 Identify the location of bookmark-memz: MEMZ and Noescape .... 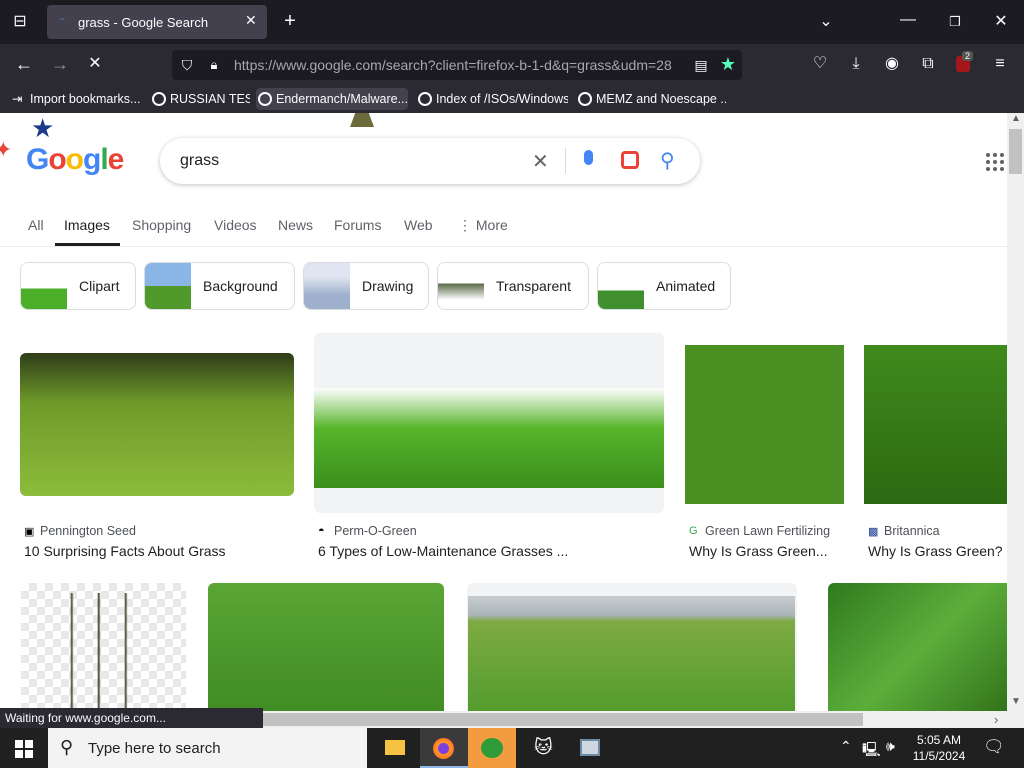
(651, 99).